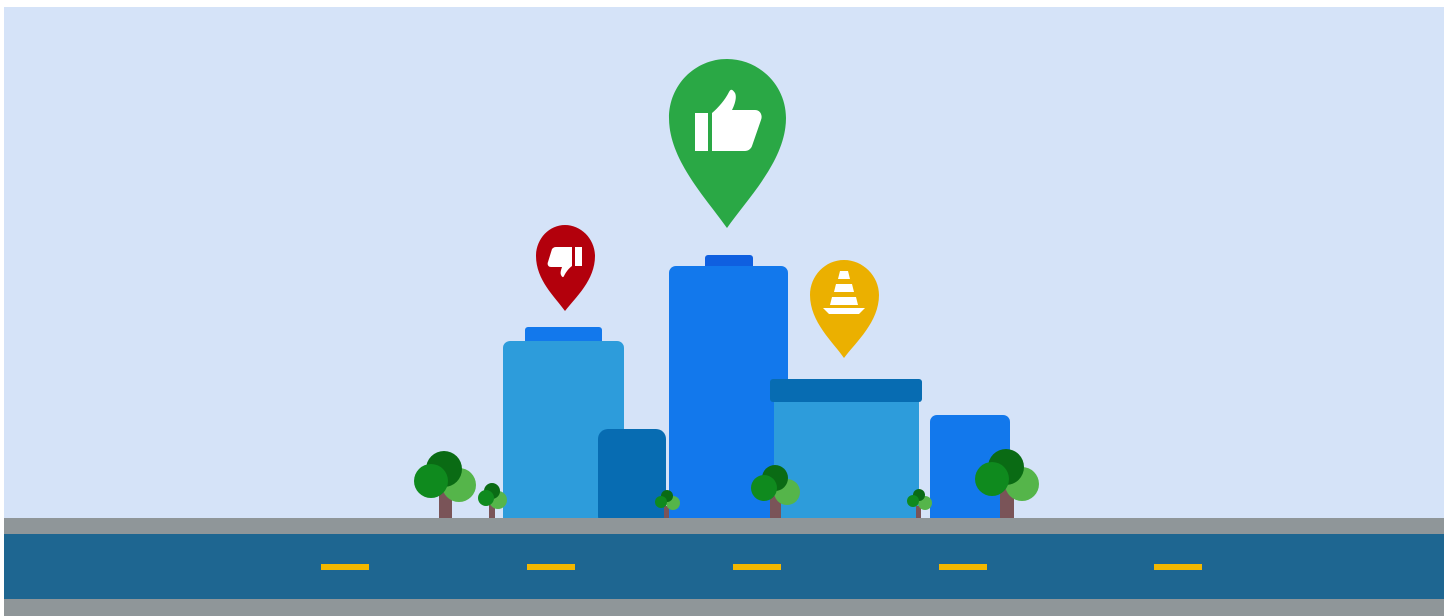 This screenshot has height=616, width=1452. What do you see at coordinates (724, 607) in the screenshot?
I see `sidewalk-bottom` at bounding box center [724, 607].